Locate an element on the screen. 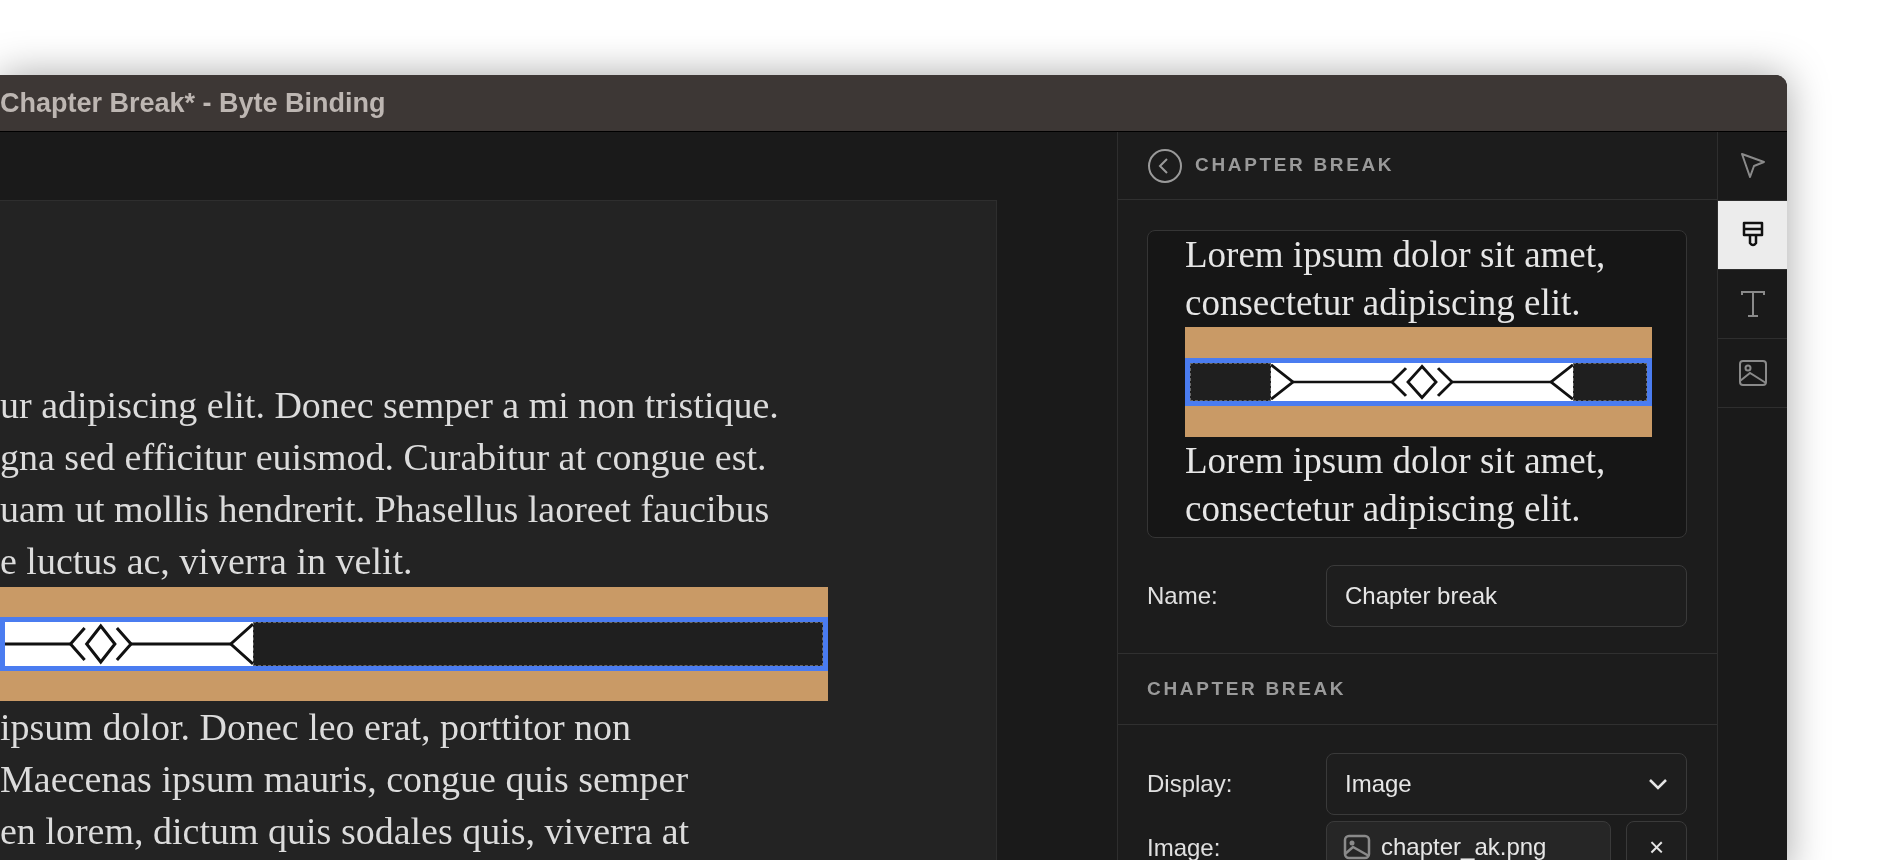 This screenshot has height=860, width=1900. back-icon is located at coordinates (1165, 165).